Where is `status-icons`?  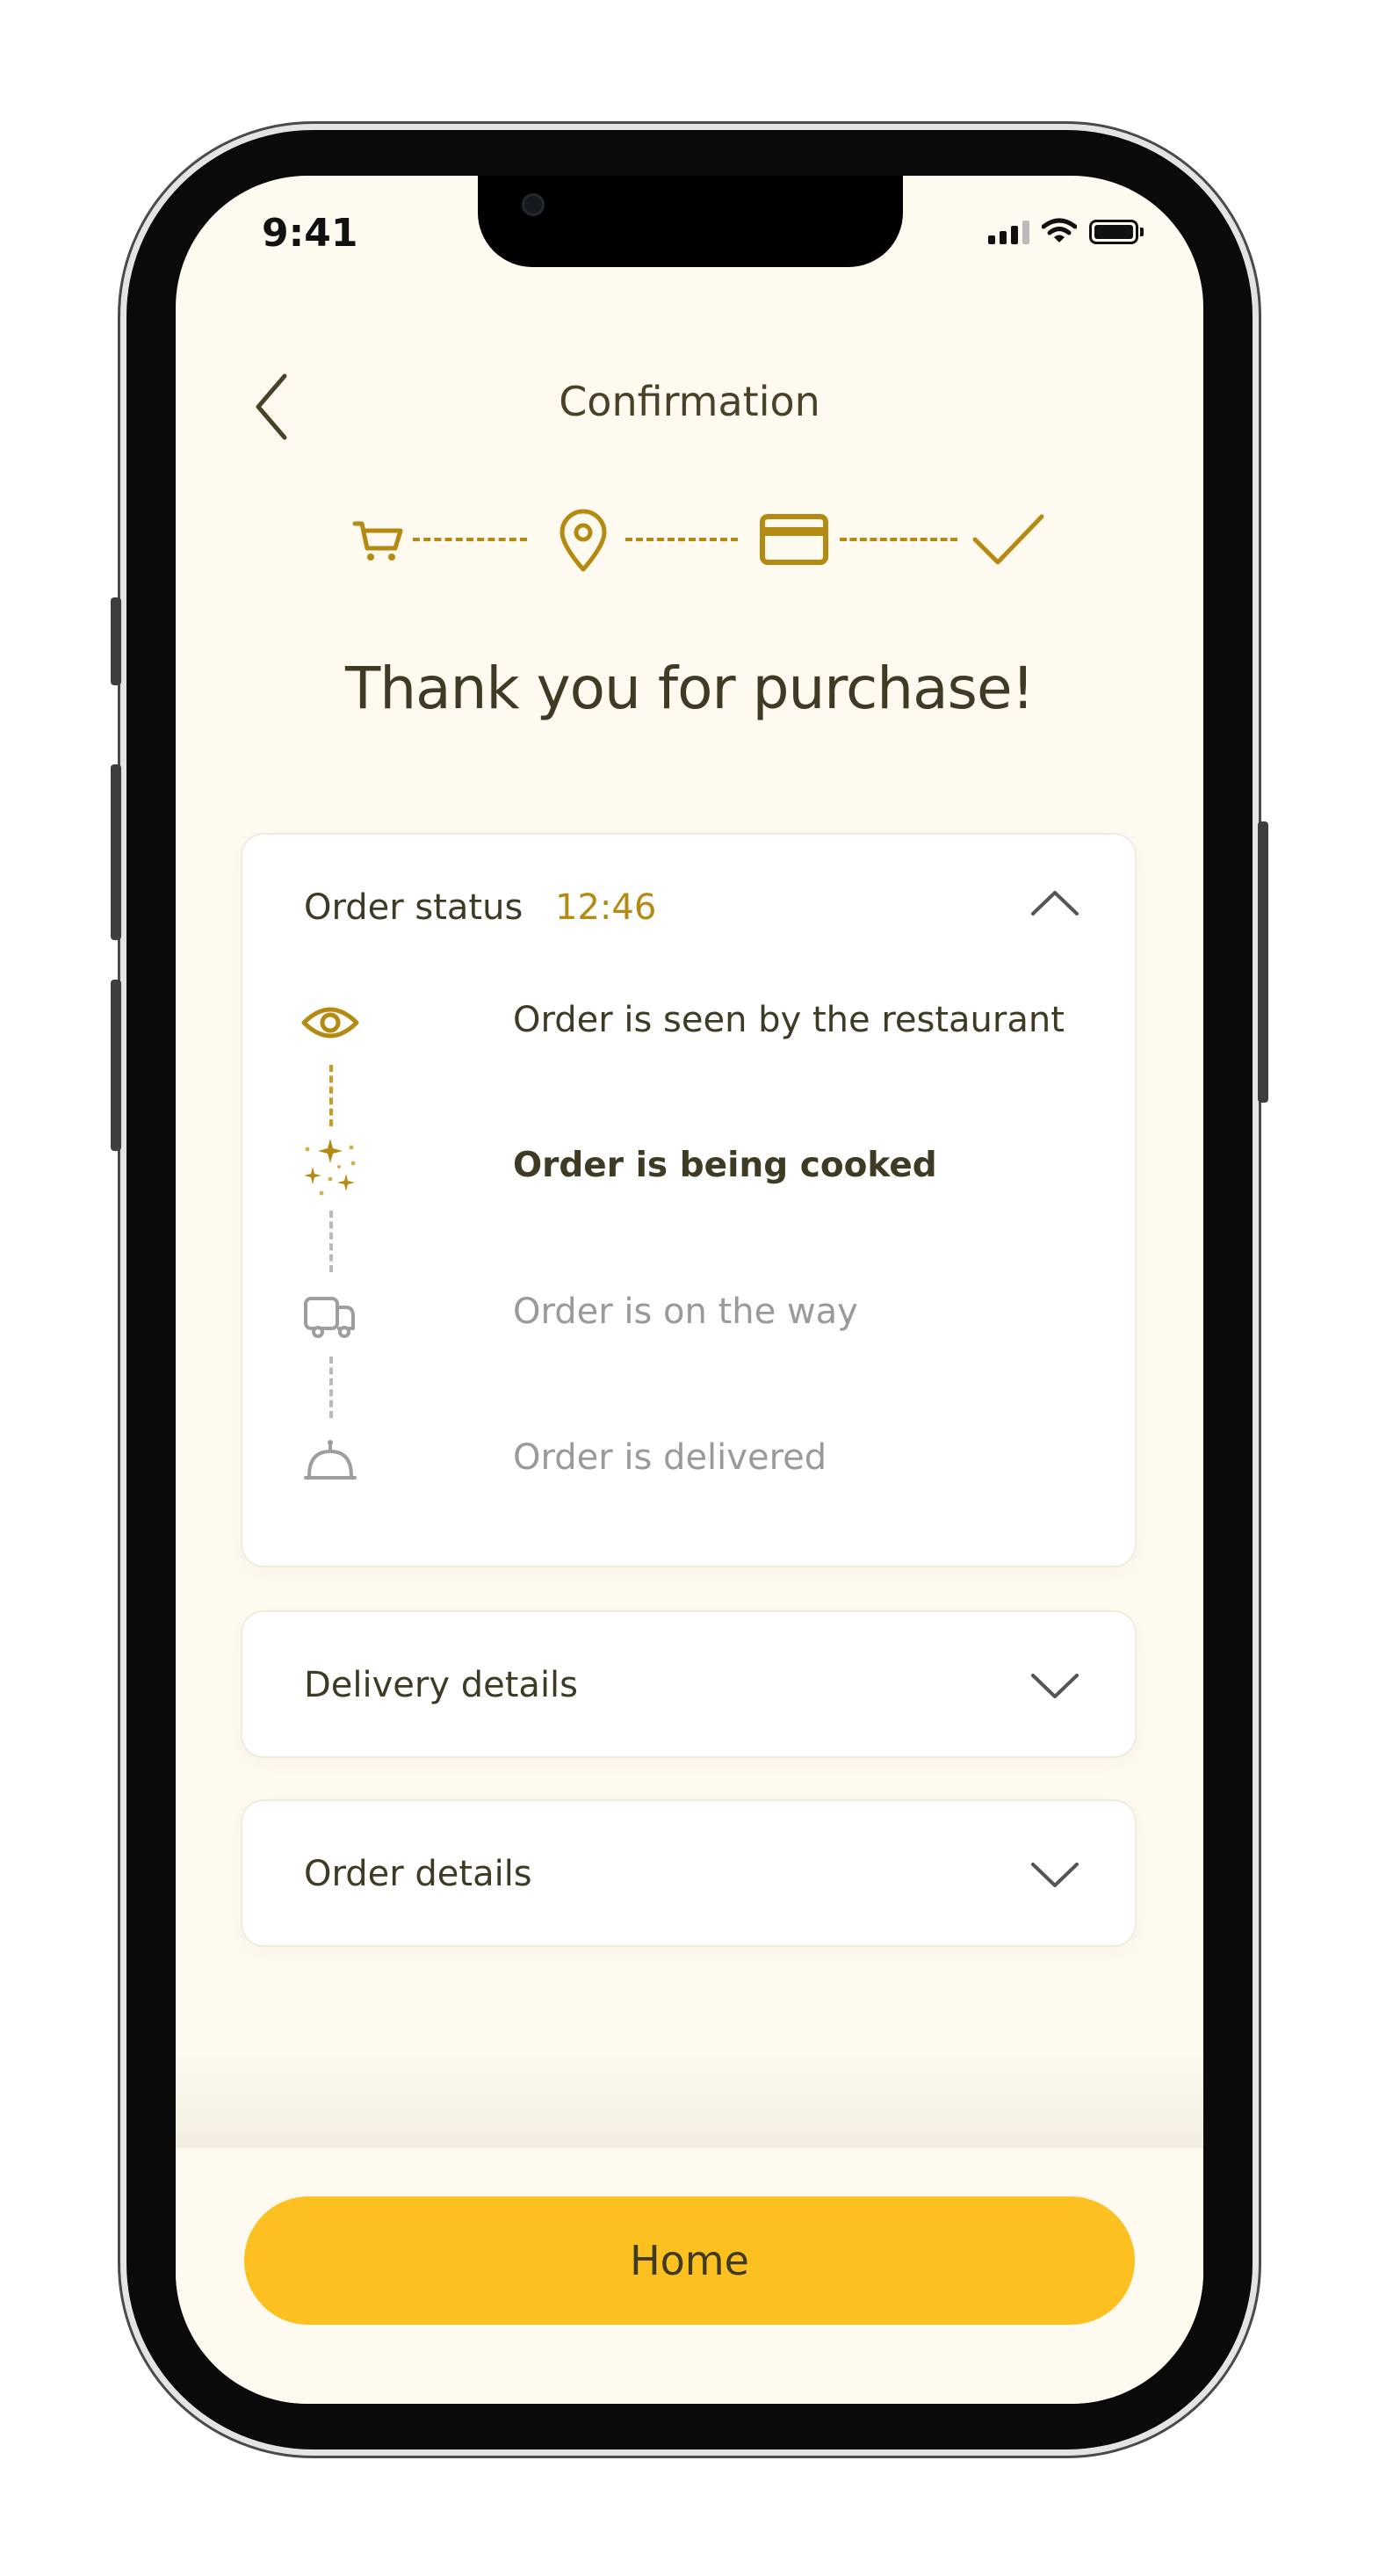
status-icons is located at coordinates (1066, 231).